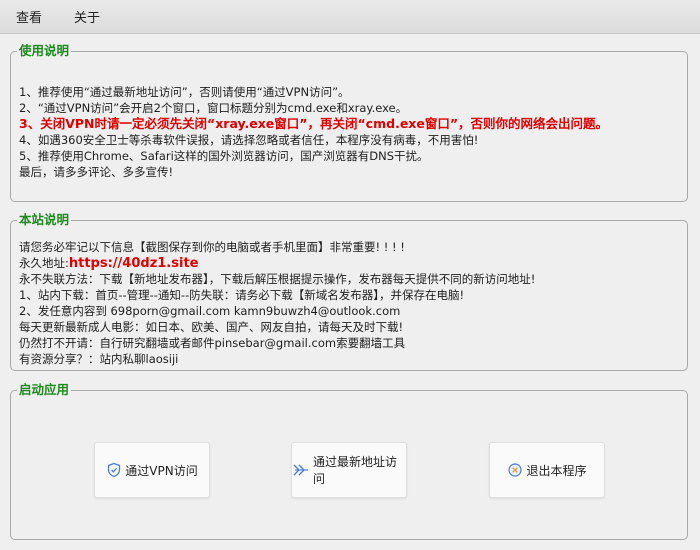 The image size is (700, 550). What do you see at coordinates (355, 470) in the screenshot?
I see `latest-address-button-label: 通过最新地址访问` at bounding box center [355, 470].